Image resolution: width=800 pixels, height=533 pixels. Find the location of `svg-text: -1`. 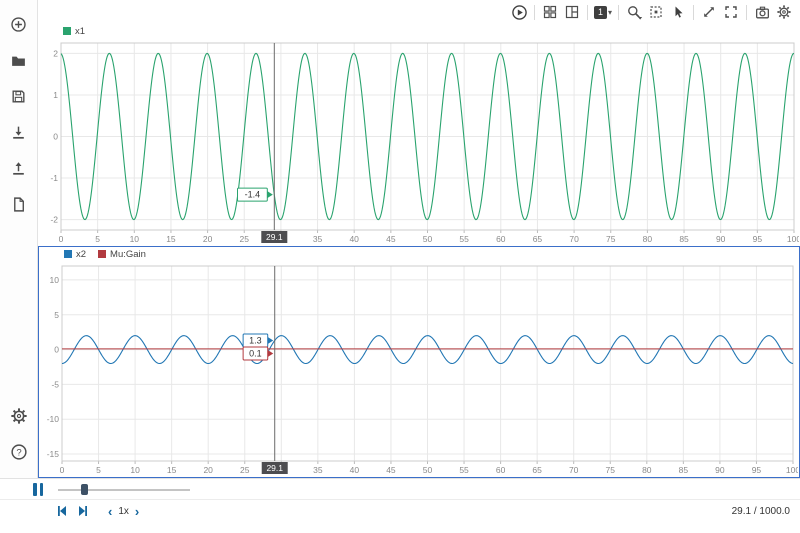

svg-text: -1 is located at coordinates (54, 178).